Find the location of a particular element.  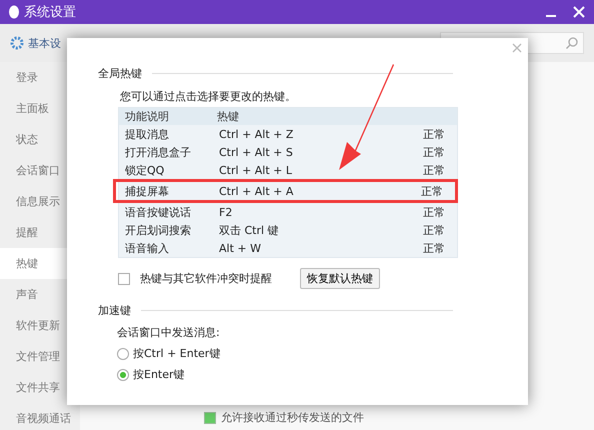

gear-icon is located at coordinates (17, 43).